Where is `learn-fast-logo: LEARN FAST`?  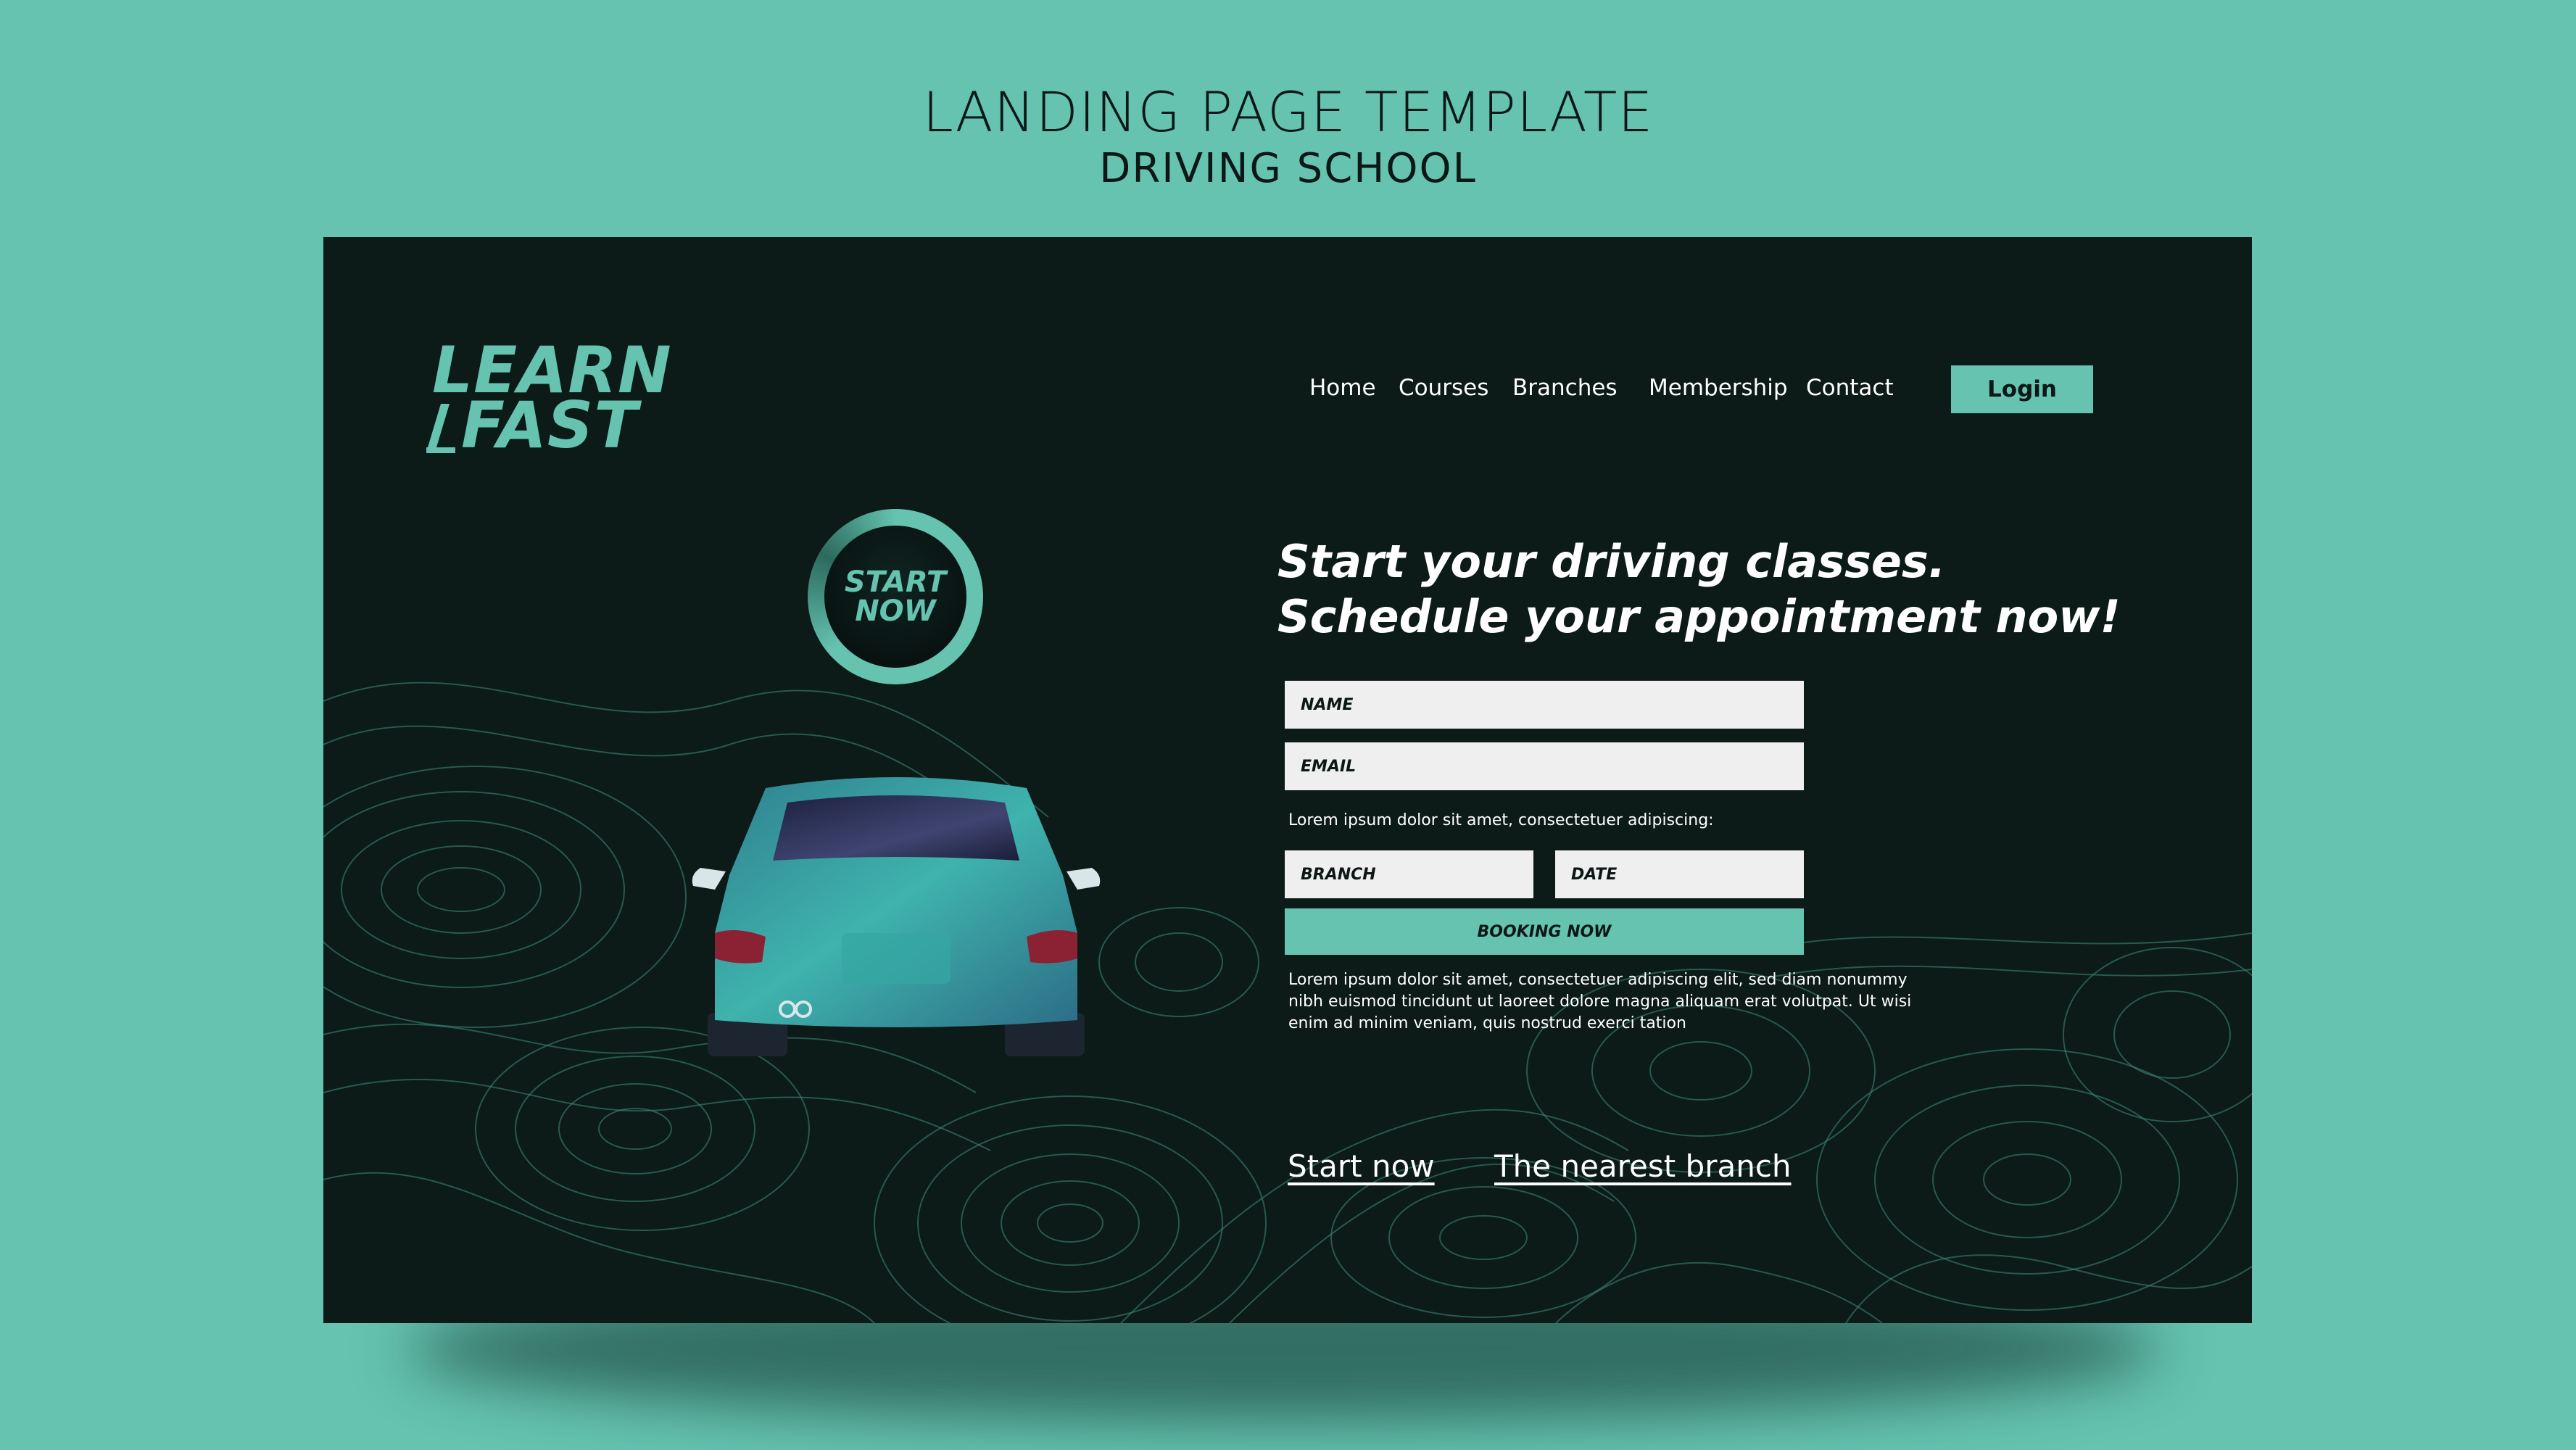
learn-fast-logo: LEARN FAST is located at coordinates (548, 404).